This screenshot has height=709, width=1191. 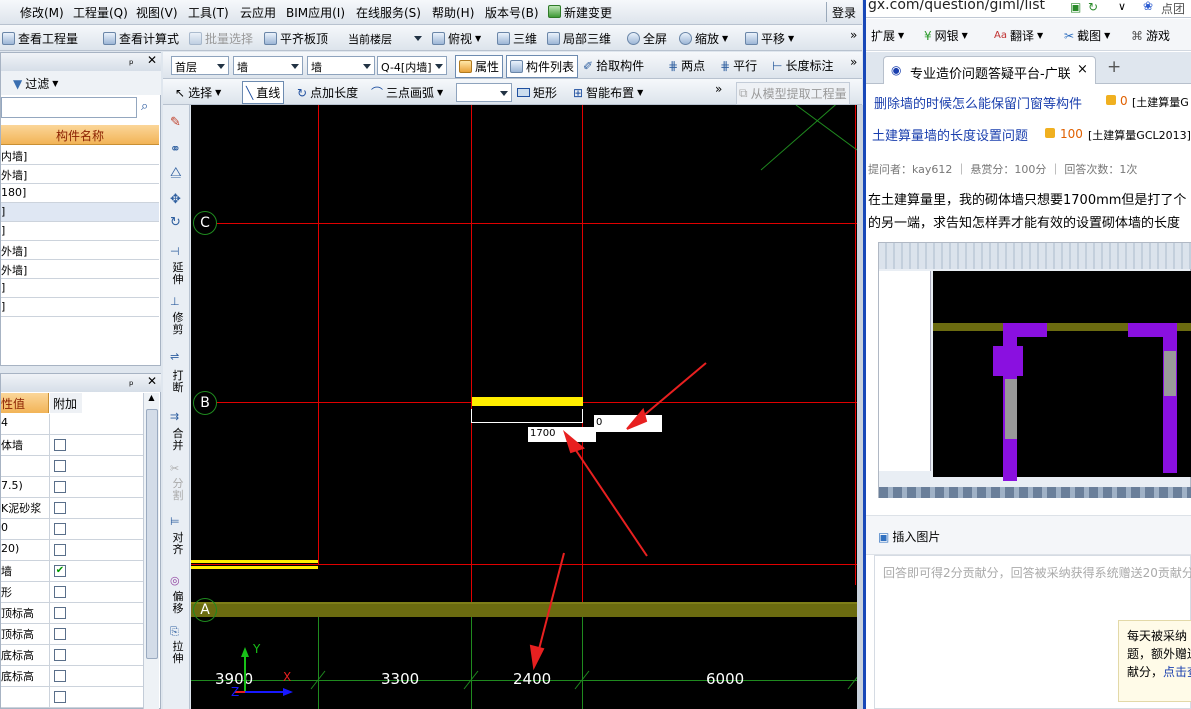 I want to click on paw-icon: ❀, so click(x=1148, y=6).